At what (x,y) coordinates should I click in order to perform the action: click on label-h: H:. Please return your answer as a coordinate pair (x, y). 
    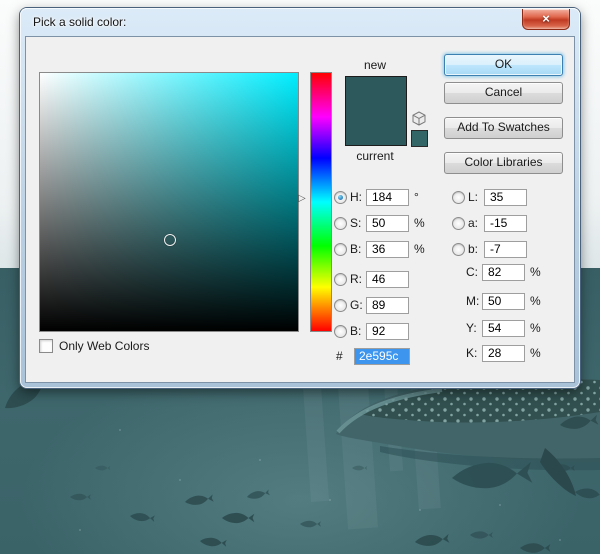
    Looking at the image, I should click on (356, 197).